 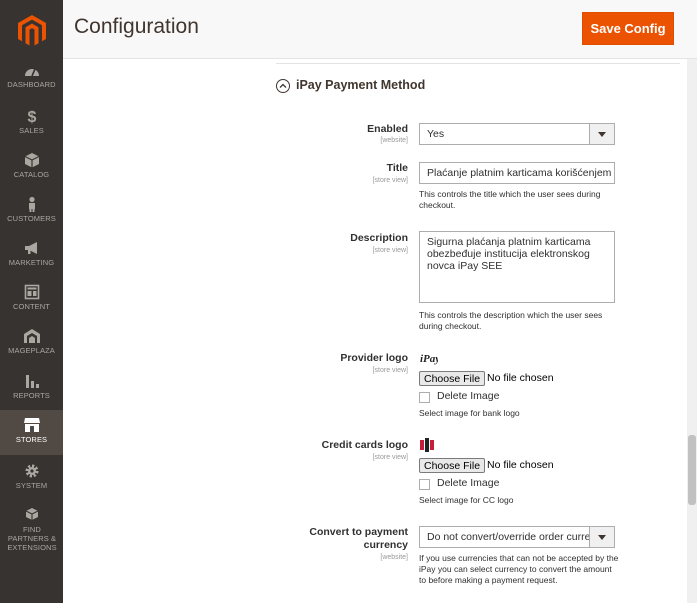 I want to click on nav-label: CUSTOMERS, so click(x=31, y=218).